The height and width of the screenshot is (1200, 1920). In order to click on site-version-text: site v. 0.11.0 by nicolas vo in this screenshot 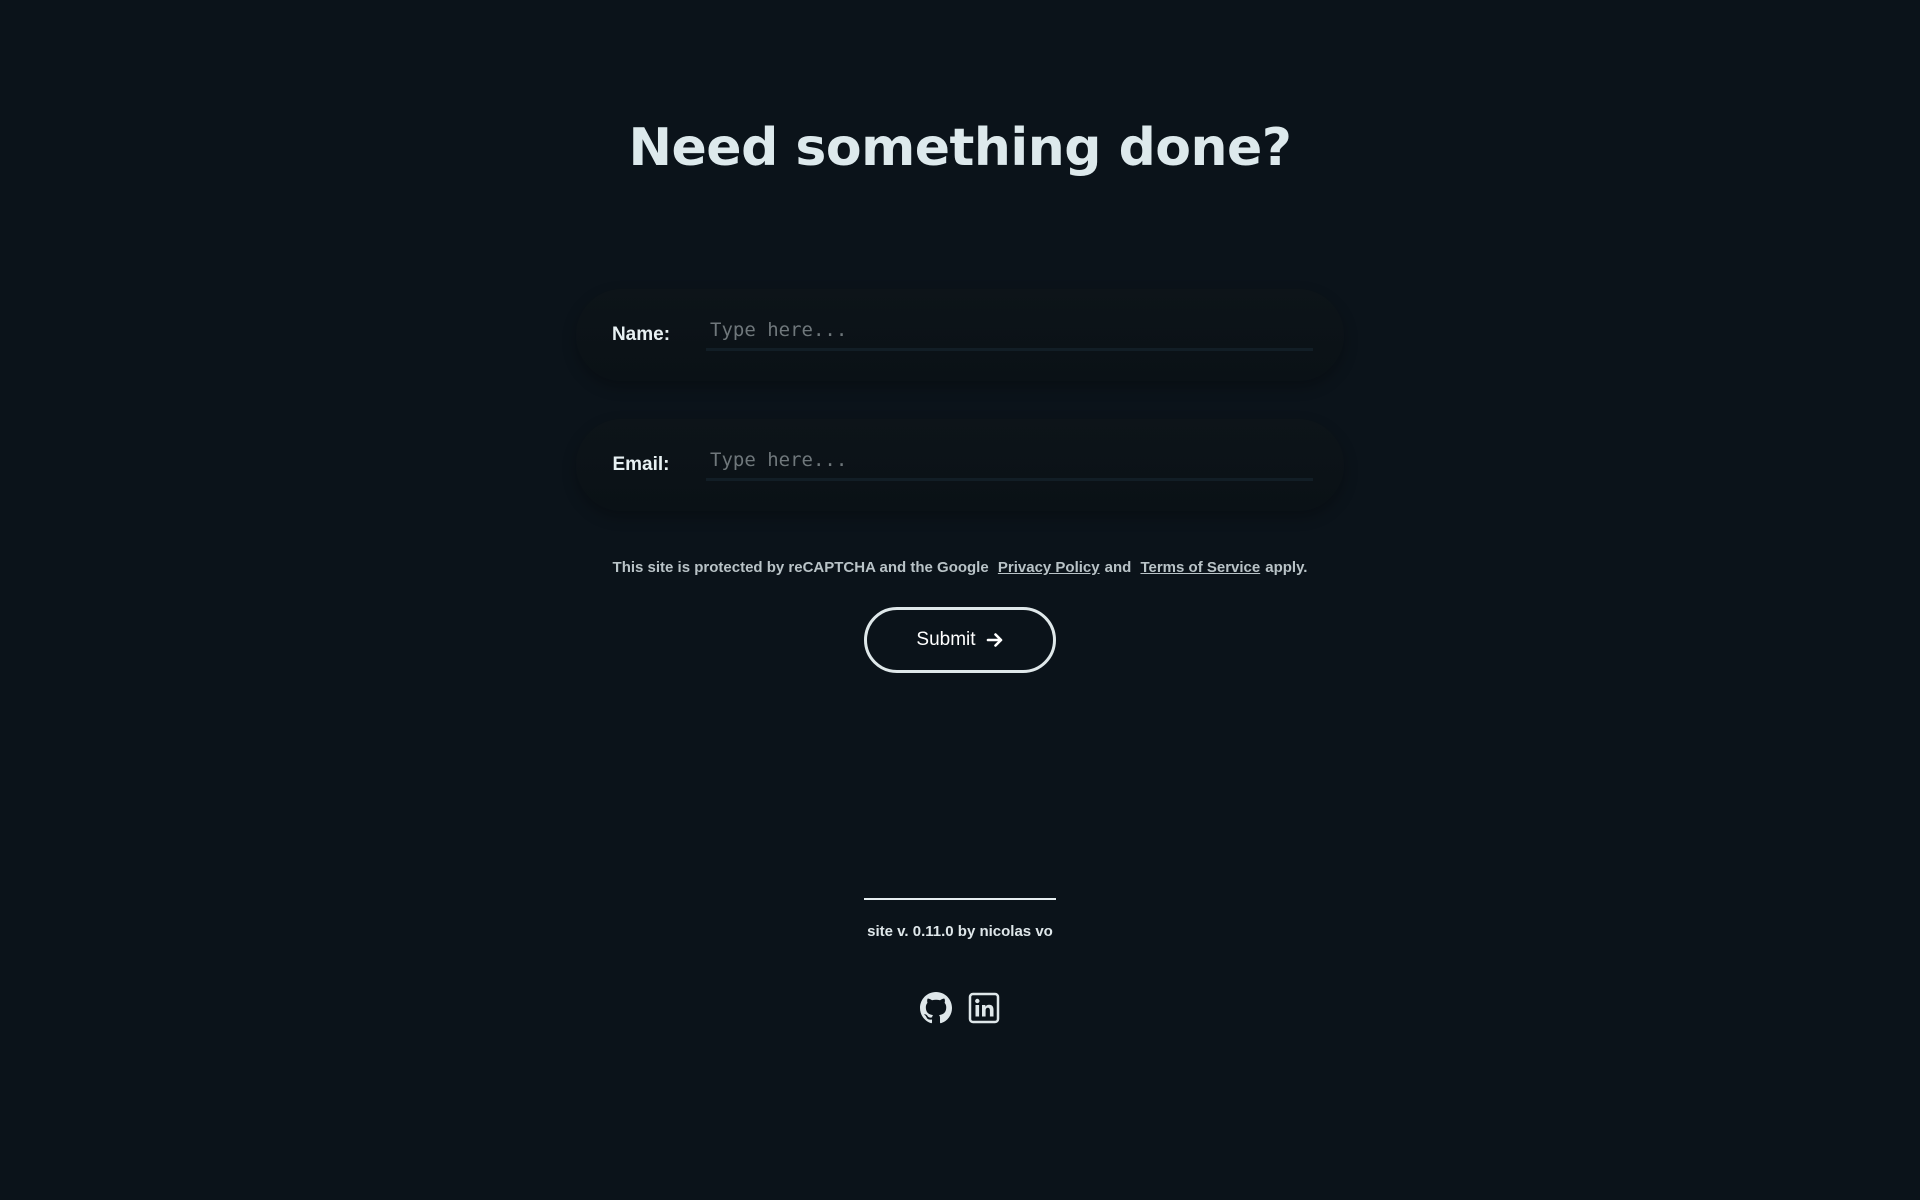, I will do `click(960, 931)`.